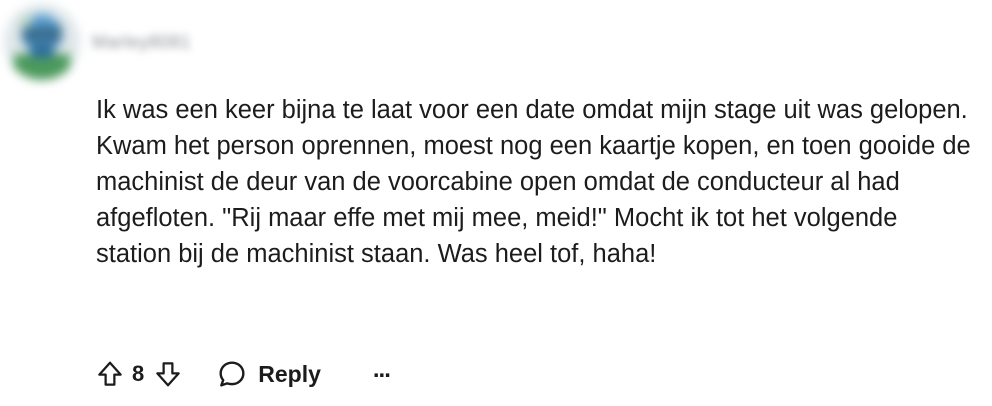  I want to click on speech-bubble-icon, so click(232, 374).